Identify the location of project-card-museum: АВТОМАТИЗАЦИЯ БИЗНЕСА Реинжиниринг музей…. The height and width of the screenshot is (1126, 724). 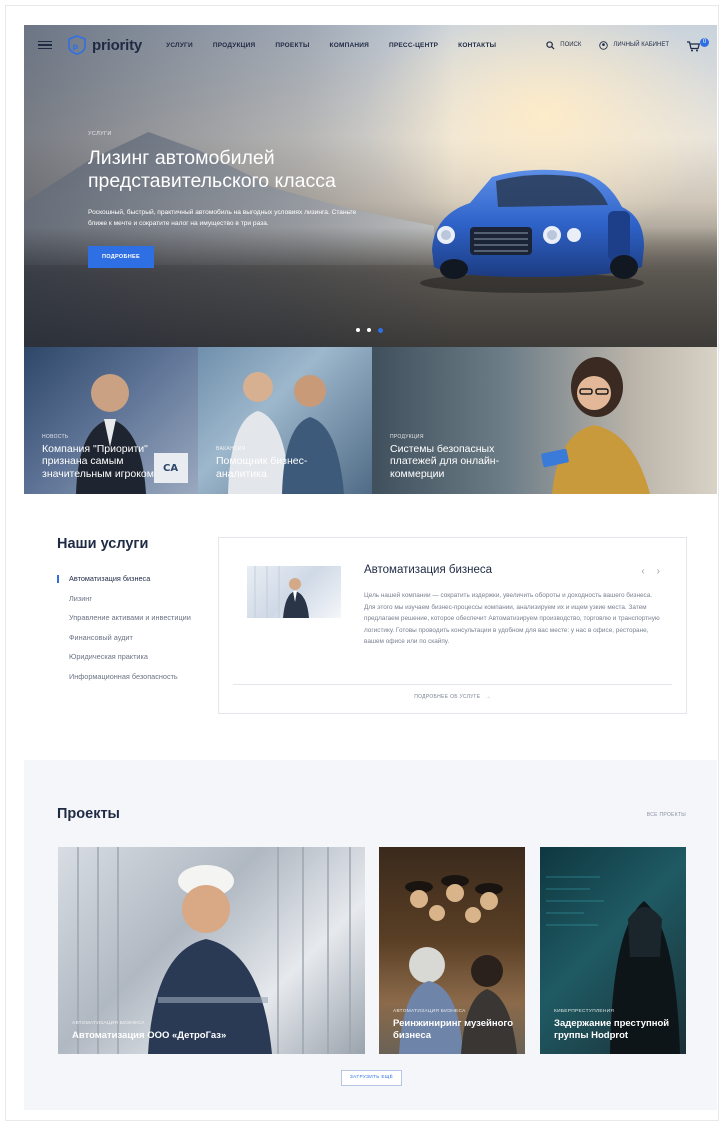
(452, 950).